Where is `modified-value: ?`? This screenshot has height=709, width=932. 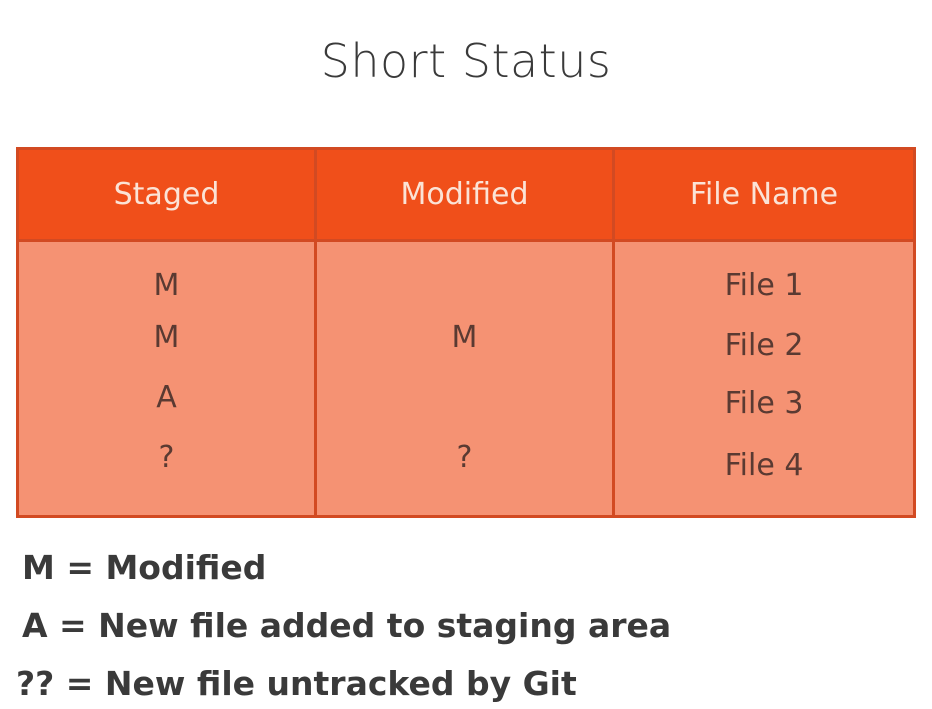
modified-value: ? is located at coordinates (464, 457).